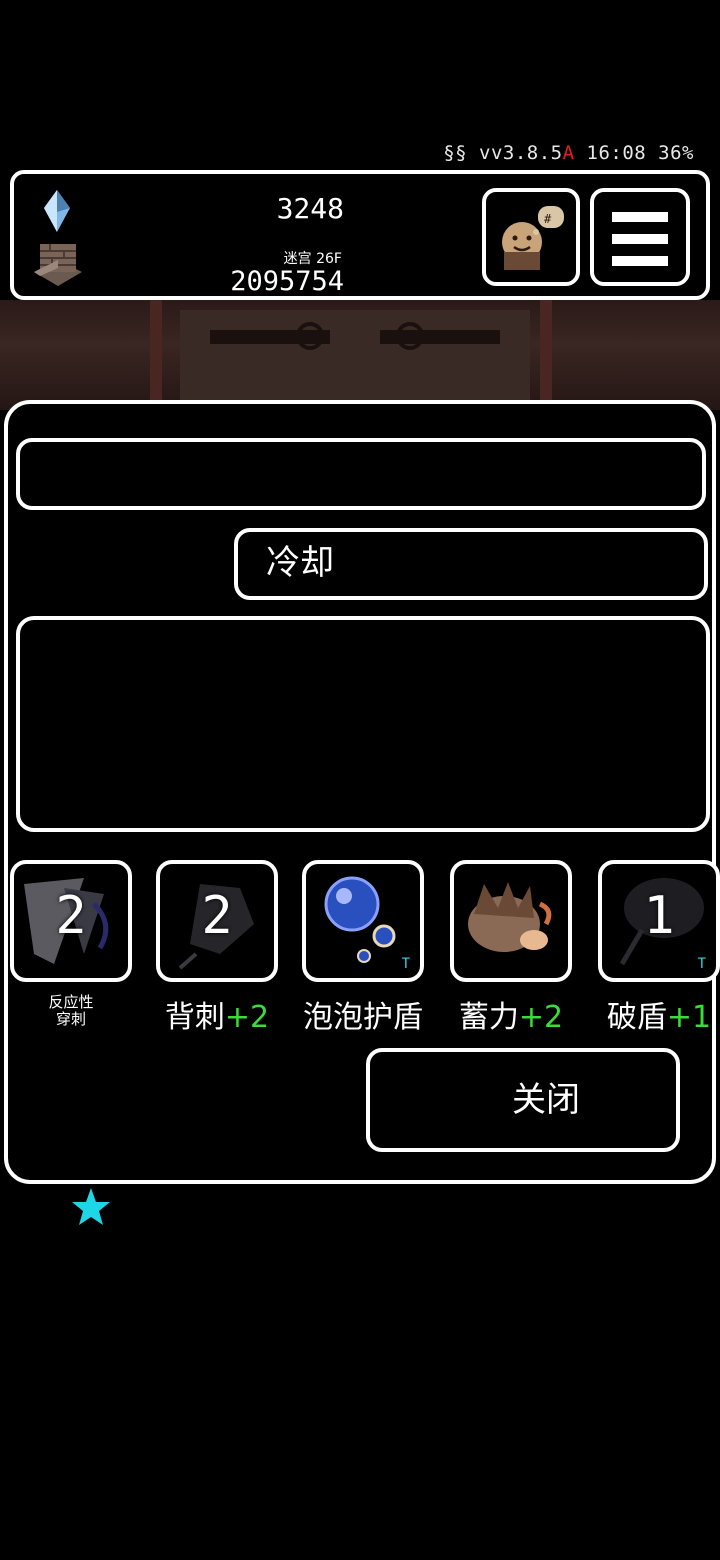 Image resolution: width=720 pixels, height=1560 pixels. I want to click on skill-name: 泡泡护盾, so click(363, 1017).